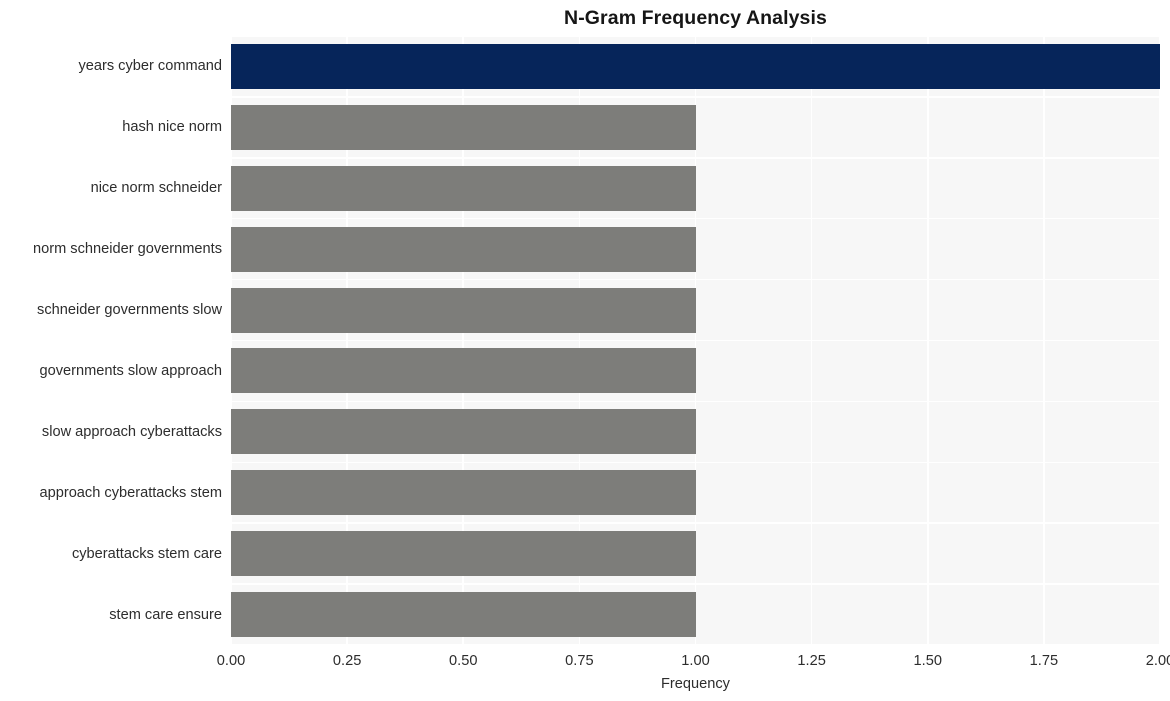  What do you see at coordinates (695, 661) in the screenshot?
I see `x-tick-label: 1.00` at bounding box center [695, 661].